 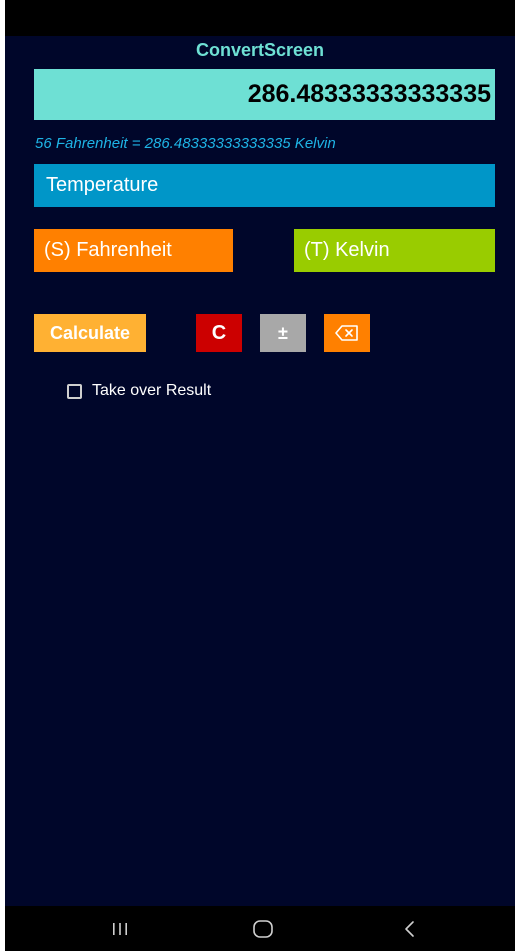 I want to click on home-button, so click(x=263, y=928).